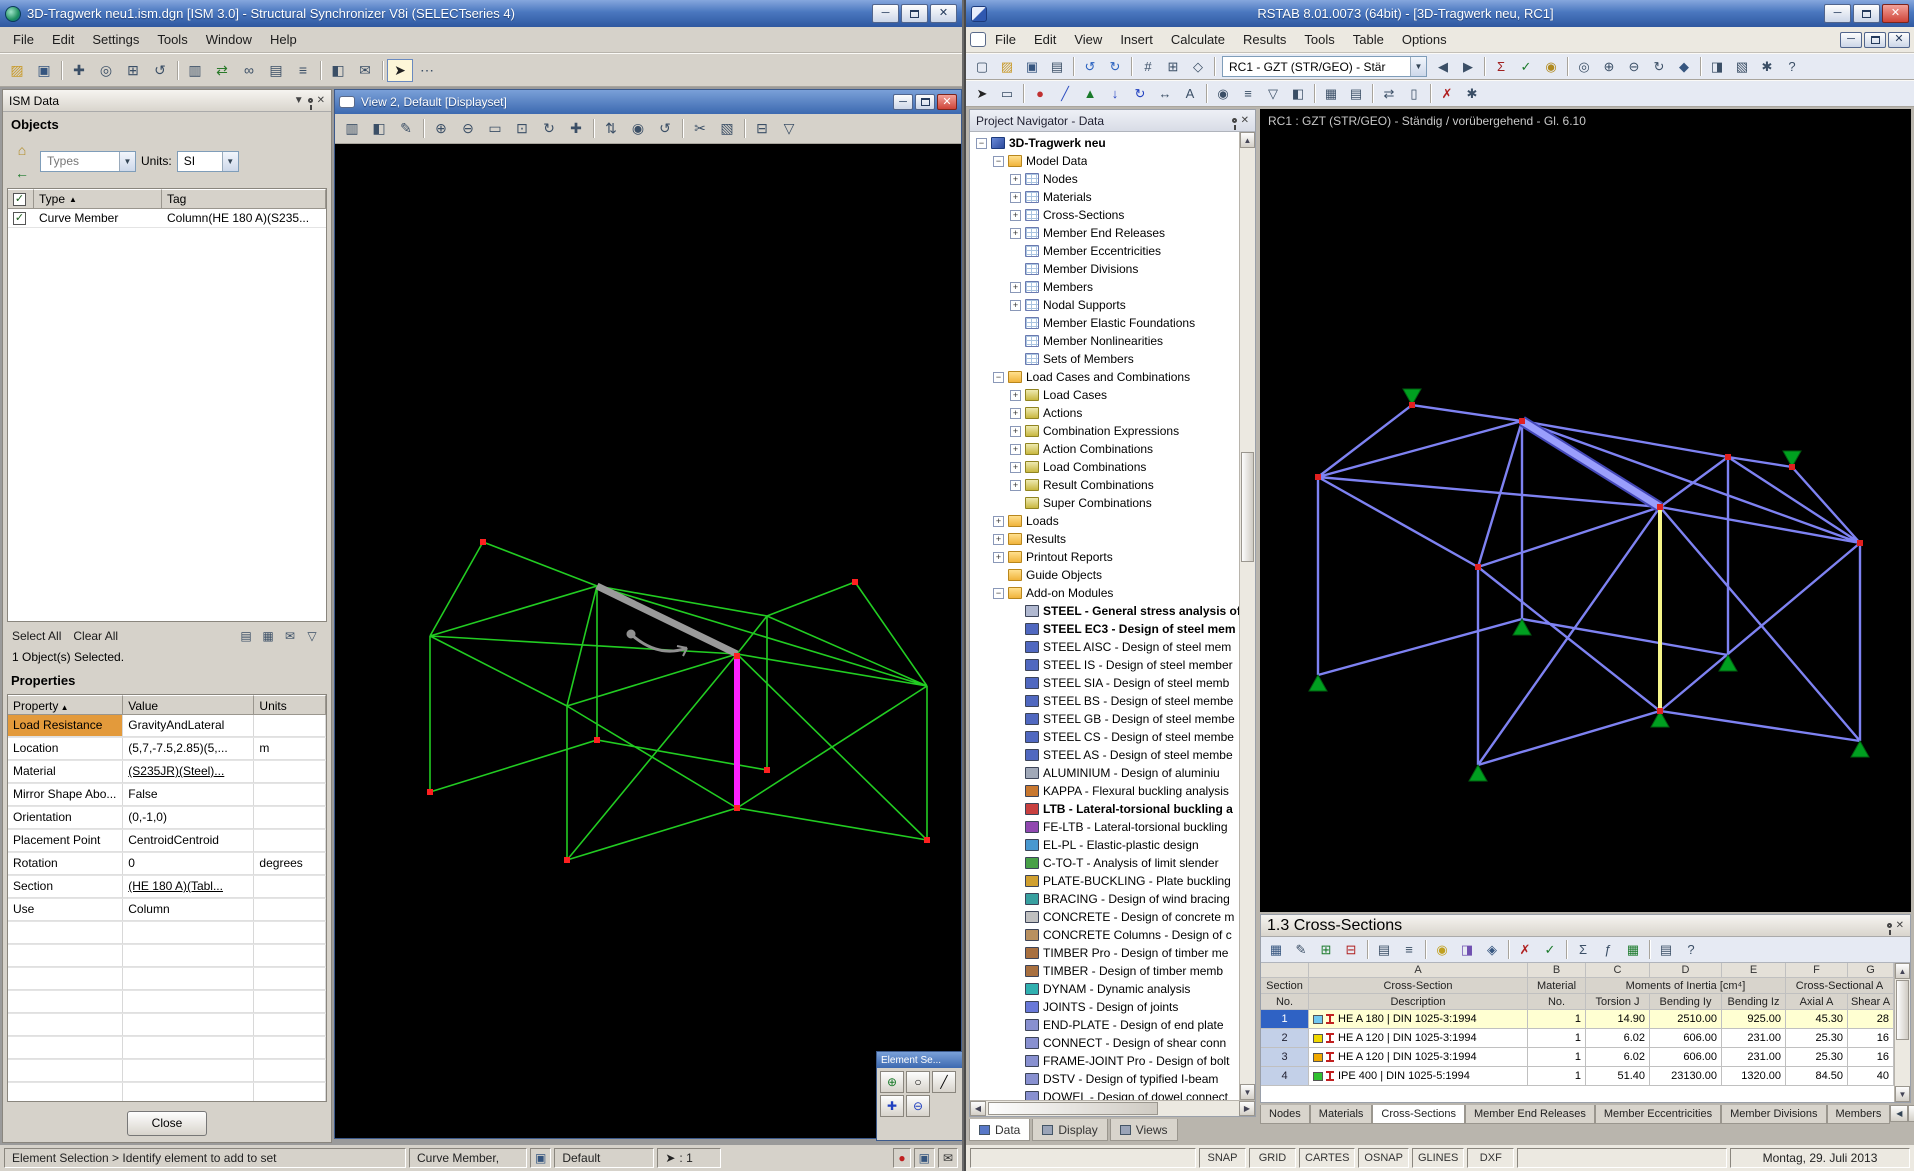  What do you see at coordinates (400, 70) in the screenshot?
I see `element-selection-pointer-icon: ➤` at bounding box center [400, 70].